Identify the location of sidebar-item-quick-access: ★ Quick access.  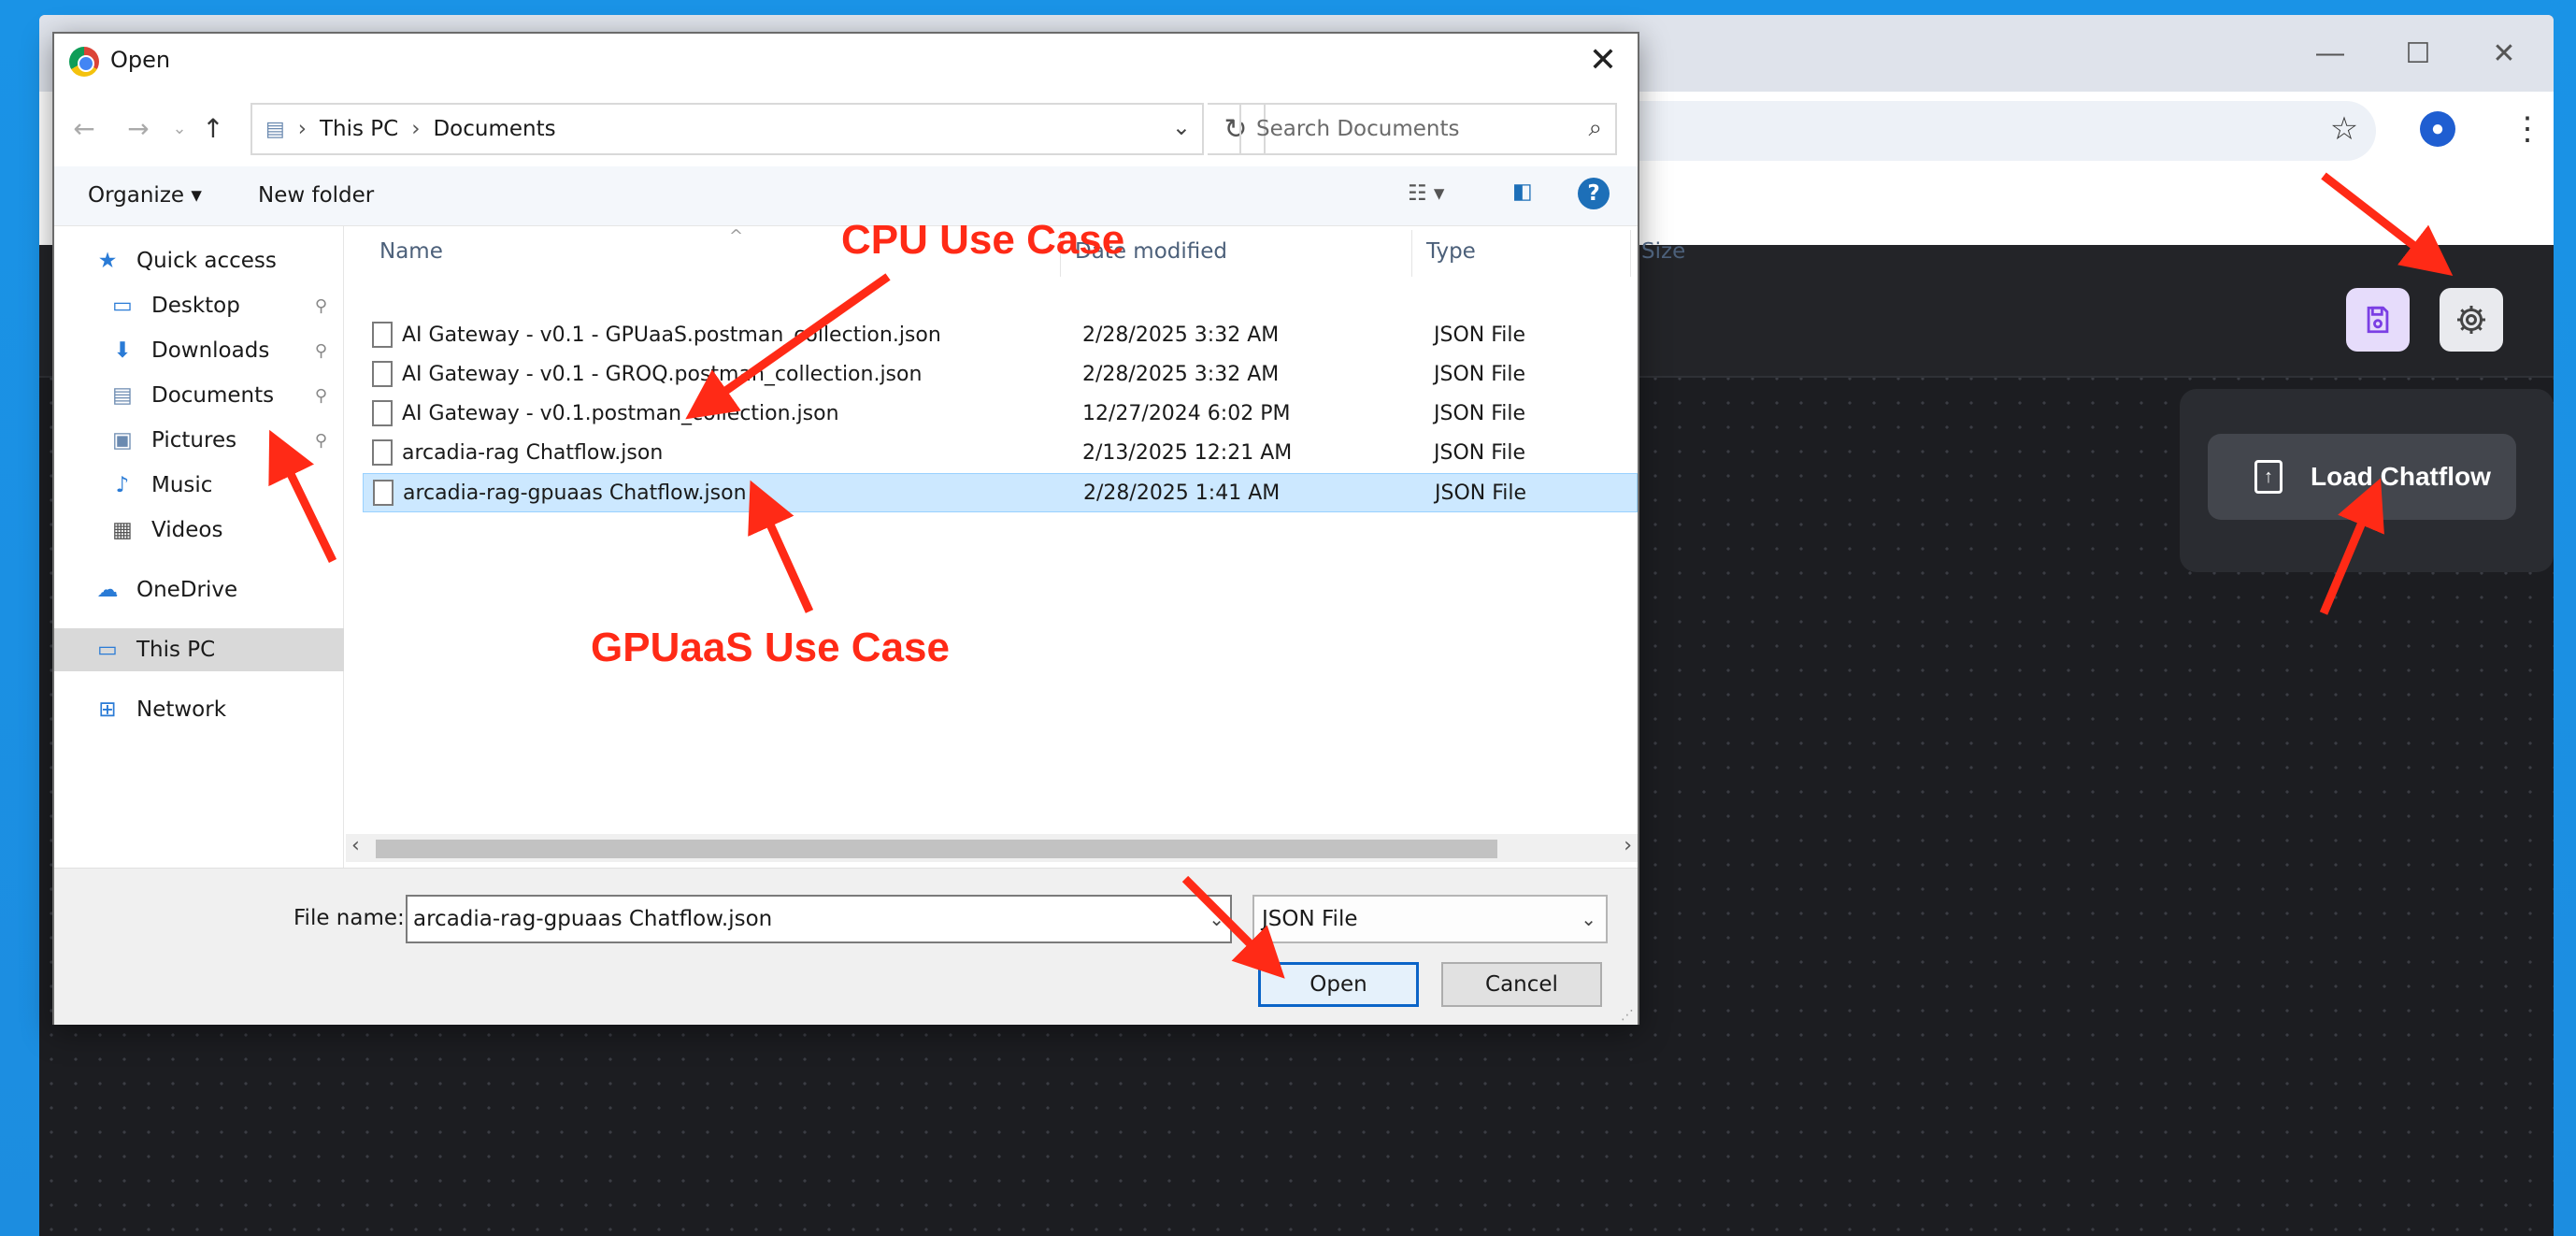
(199, 260).